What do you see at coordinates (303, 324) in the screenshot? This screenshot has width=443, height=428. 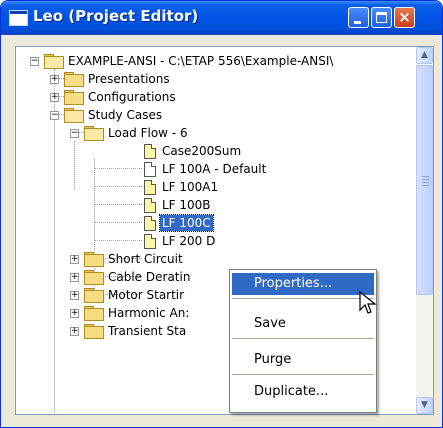 I see `menu-item-save: Save` at bounding box center [303, 324].